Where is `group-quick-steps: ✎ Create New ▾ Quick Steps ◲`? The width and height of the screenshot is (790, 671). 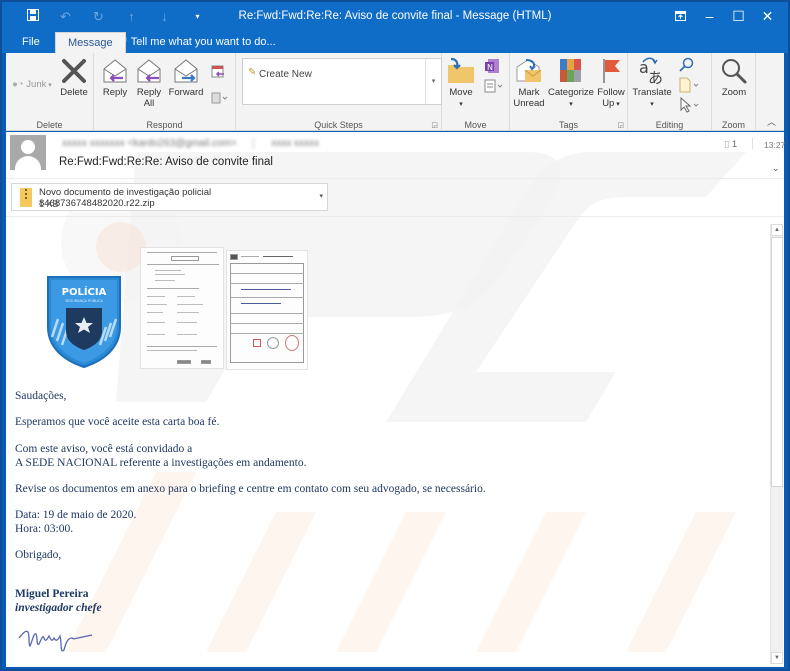 group-quick-steps: ✎ Create New ▾ Quick Steps ◲ is located at coordinates (339, 92).